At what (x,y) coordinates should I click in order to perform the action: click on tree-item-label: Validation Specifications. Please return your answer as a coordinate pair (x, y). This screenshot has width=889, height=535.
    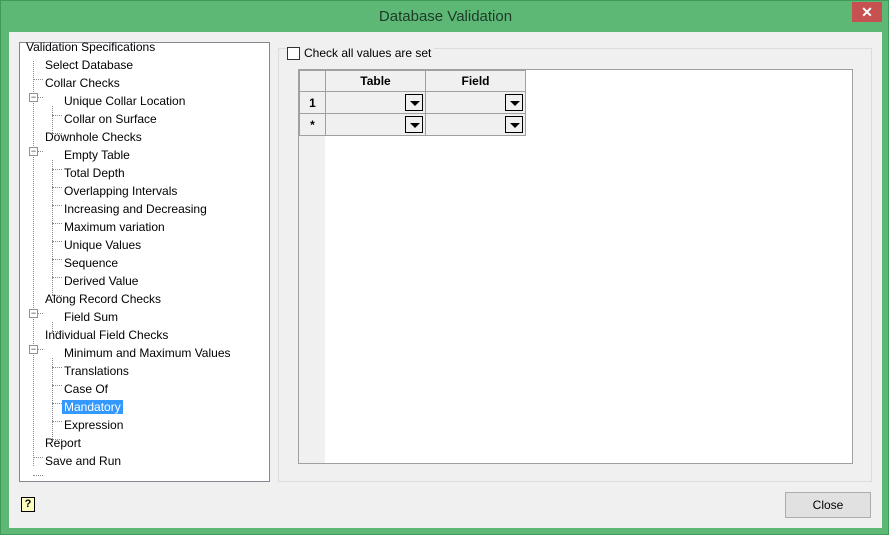
    Looking at the image, I should click on (91, 47).